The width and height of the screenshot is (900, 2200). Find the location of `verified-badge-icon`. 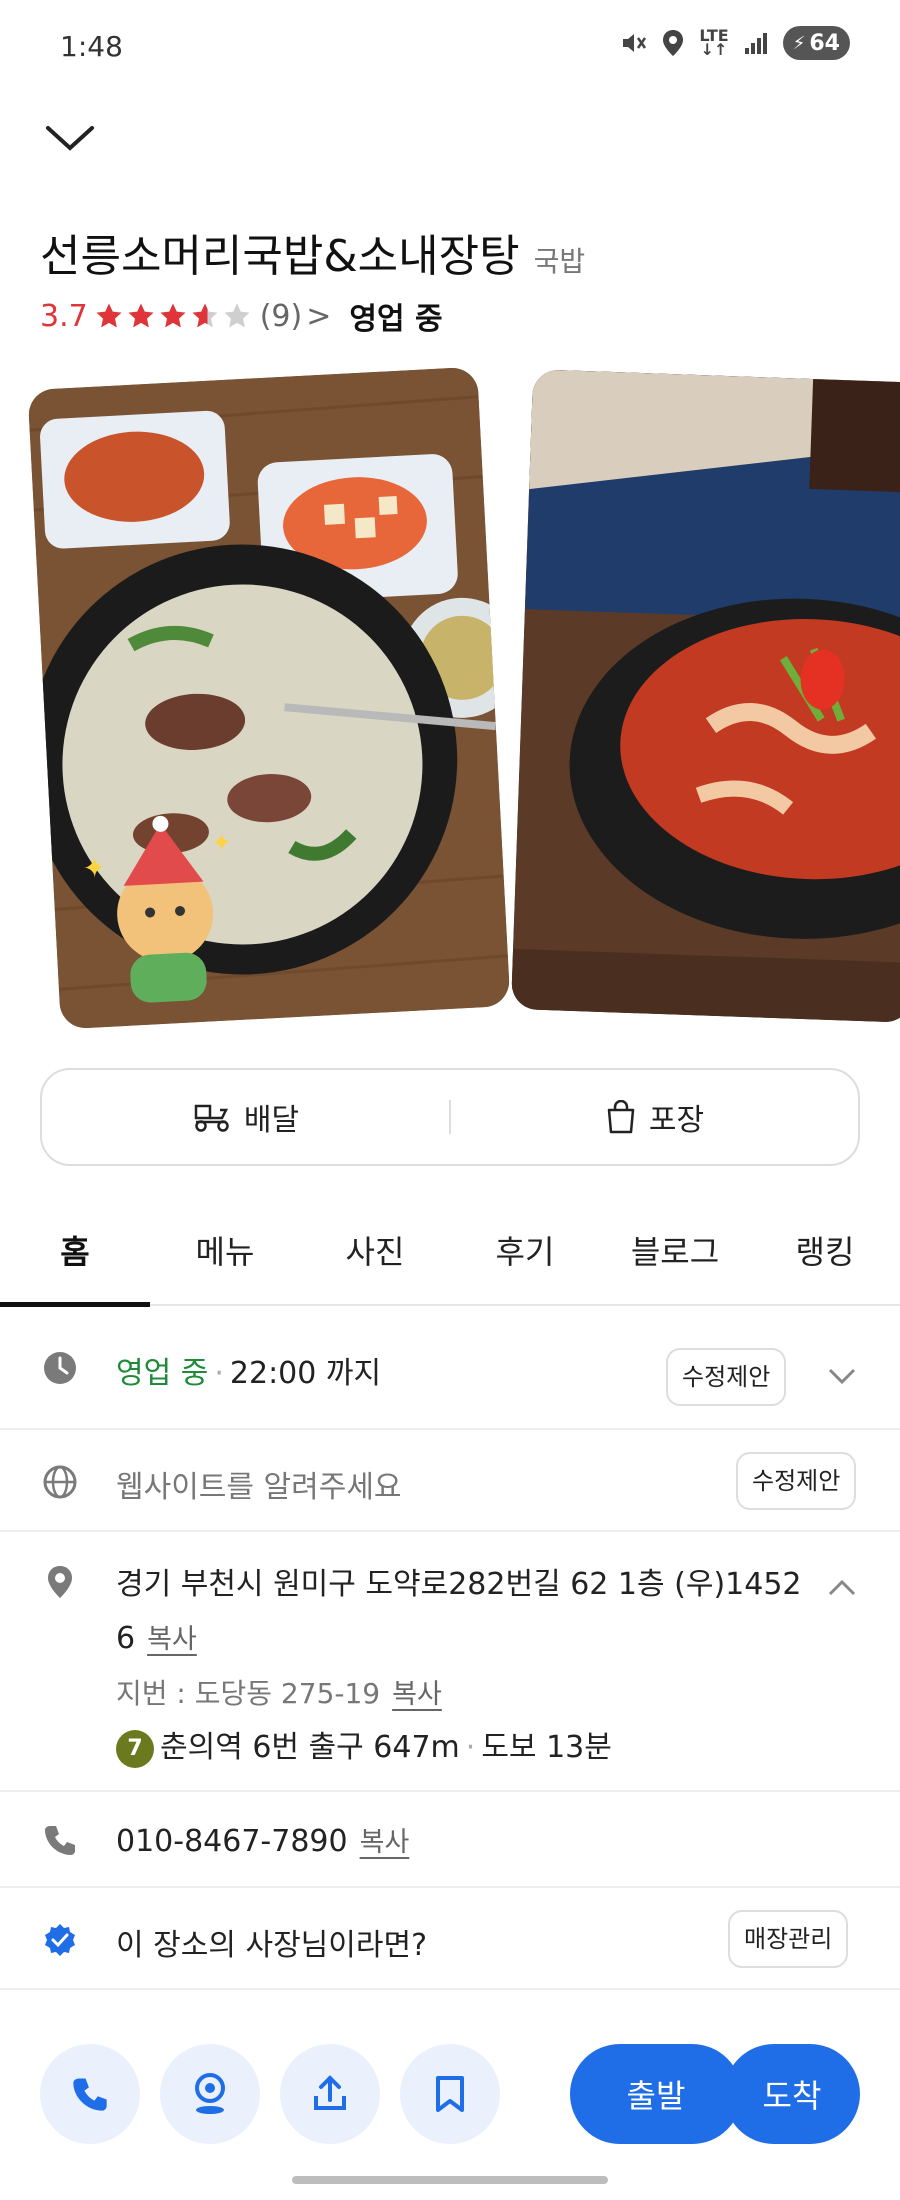

verified-badge-icon is located at coordinates (60, 1940).